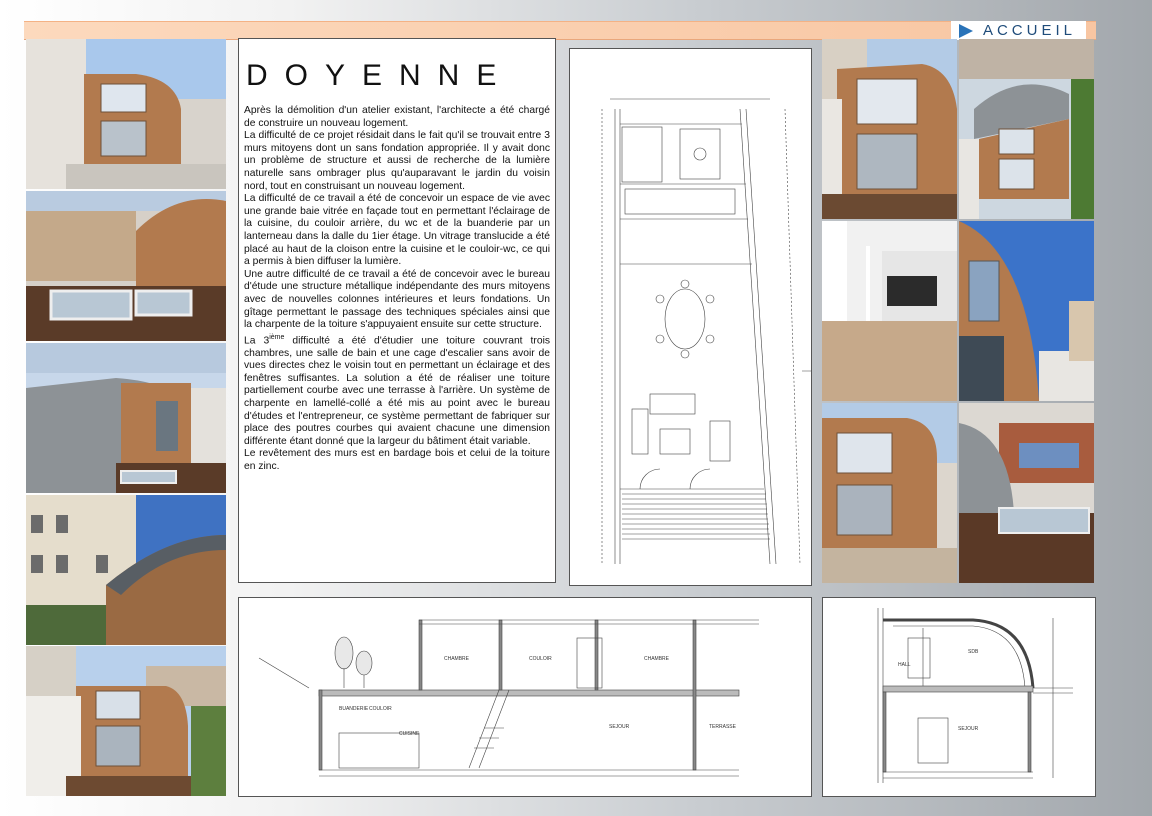 The image size is (1152, 816). I want to click on photo-garden-view, so click(126, 721).